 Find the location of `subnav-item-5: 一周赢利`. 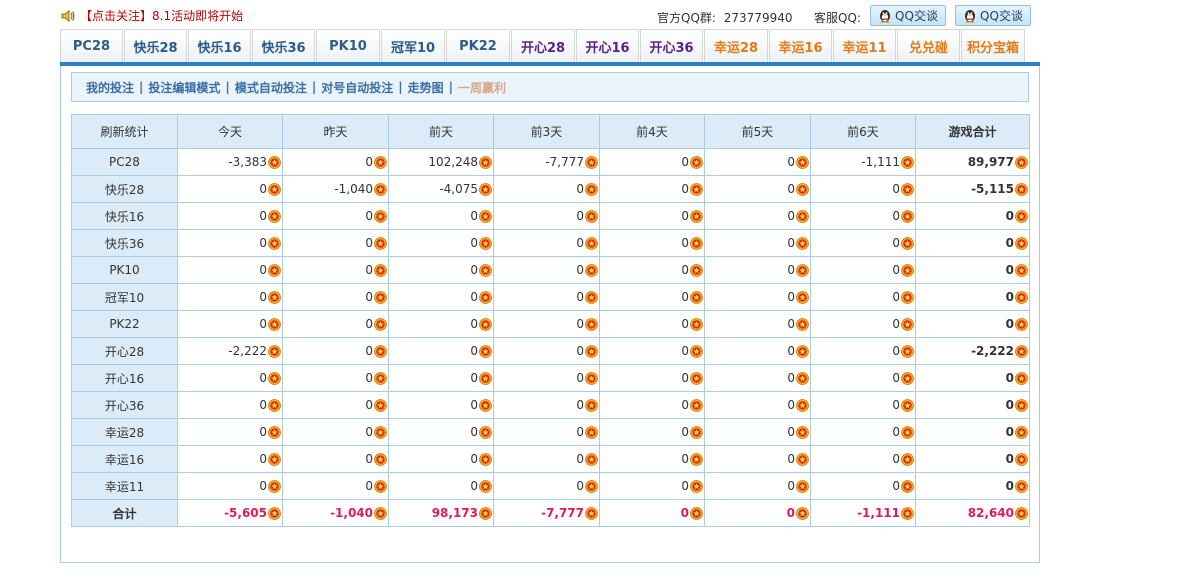

subnav-item-5: 一周赢利 is located at coordinates (482, 87).